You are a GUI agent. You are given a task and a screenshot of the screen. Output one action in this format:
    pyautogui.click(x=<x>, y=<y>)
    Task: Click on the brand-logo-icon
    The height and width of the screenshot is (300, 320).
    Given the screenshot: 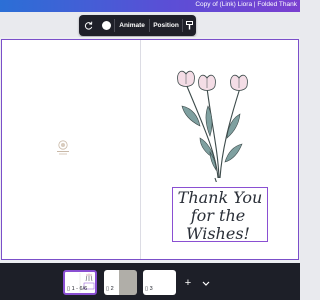 What is the action you would take?
    pyautogui.click(x=63, y=148)
    